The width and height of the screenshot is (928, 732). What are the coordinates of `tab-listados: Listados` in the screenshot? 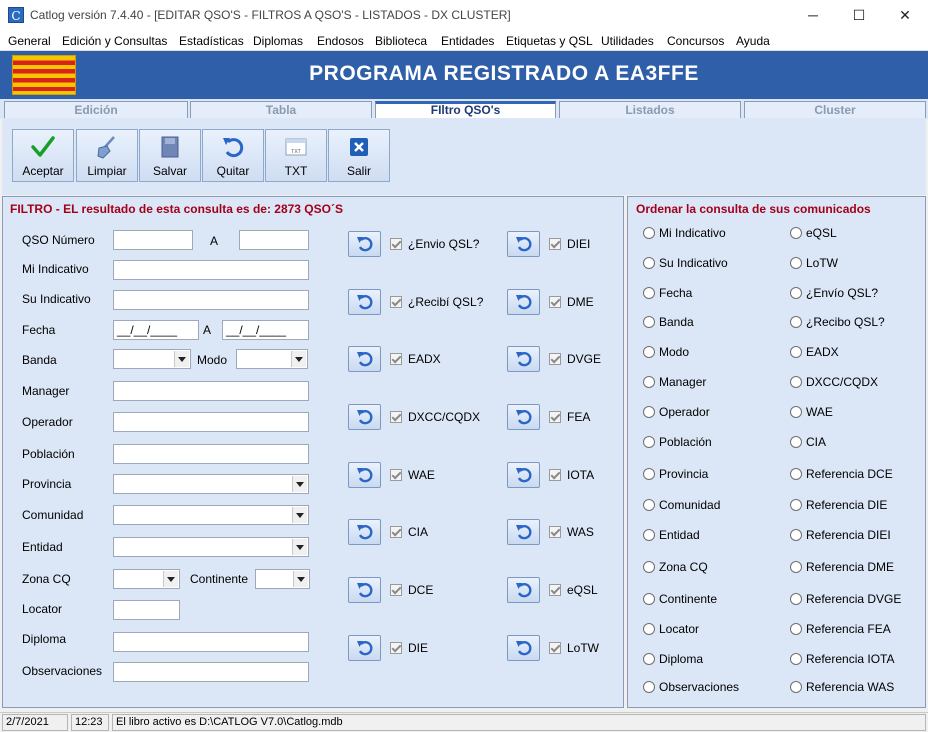 It's located at (650, 109).